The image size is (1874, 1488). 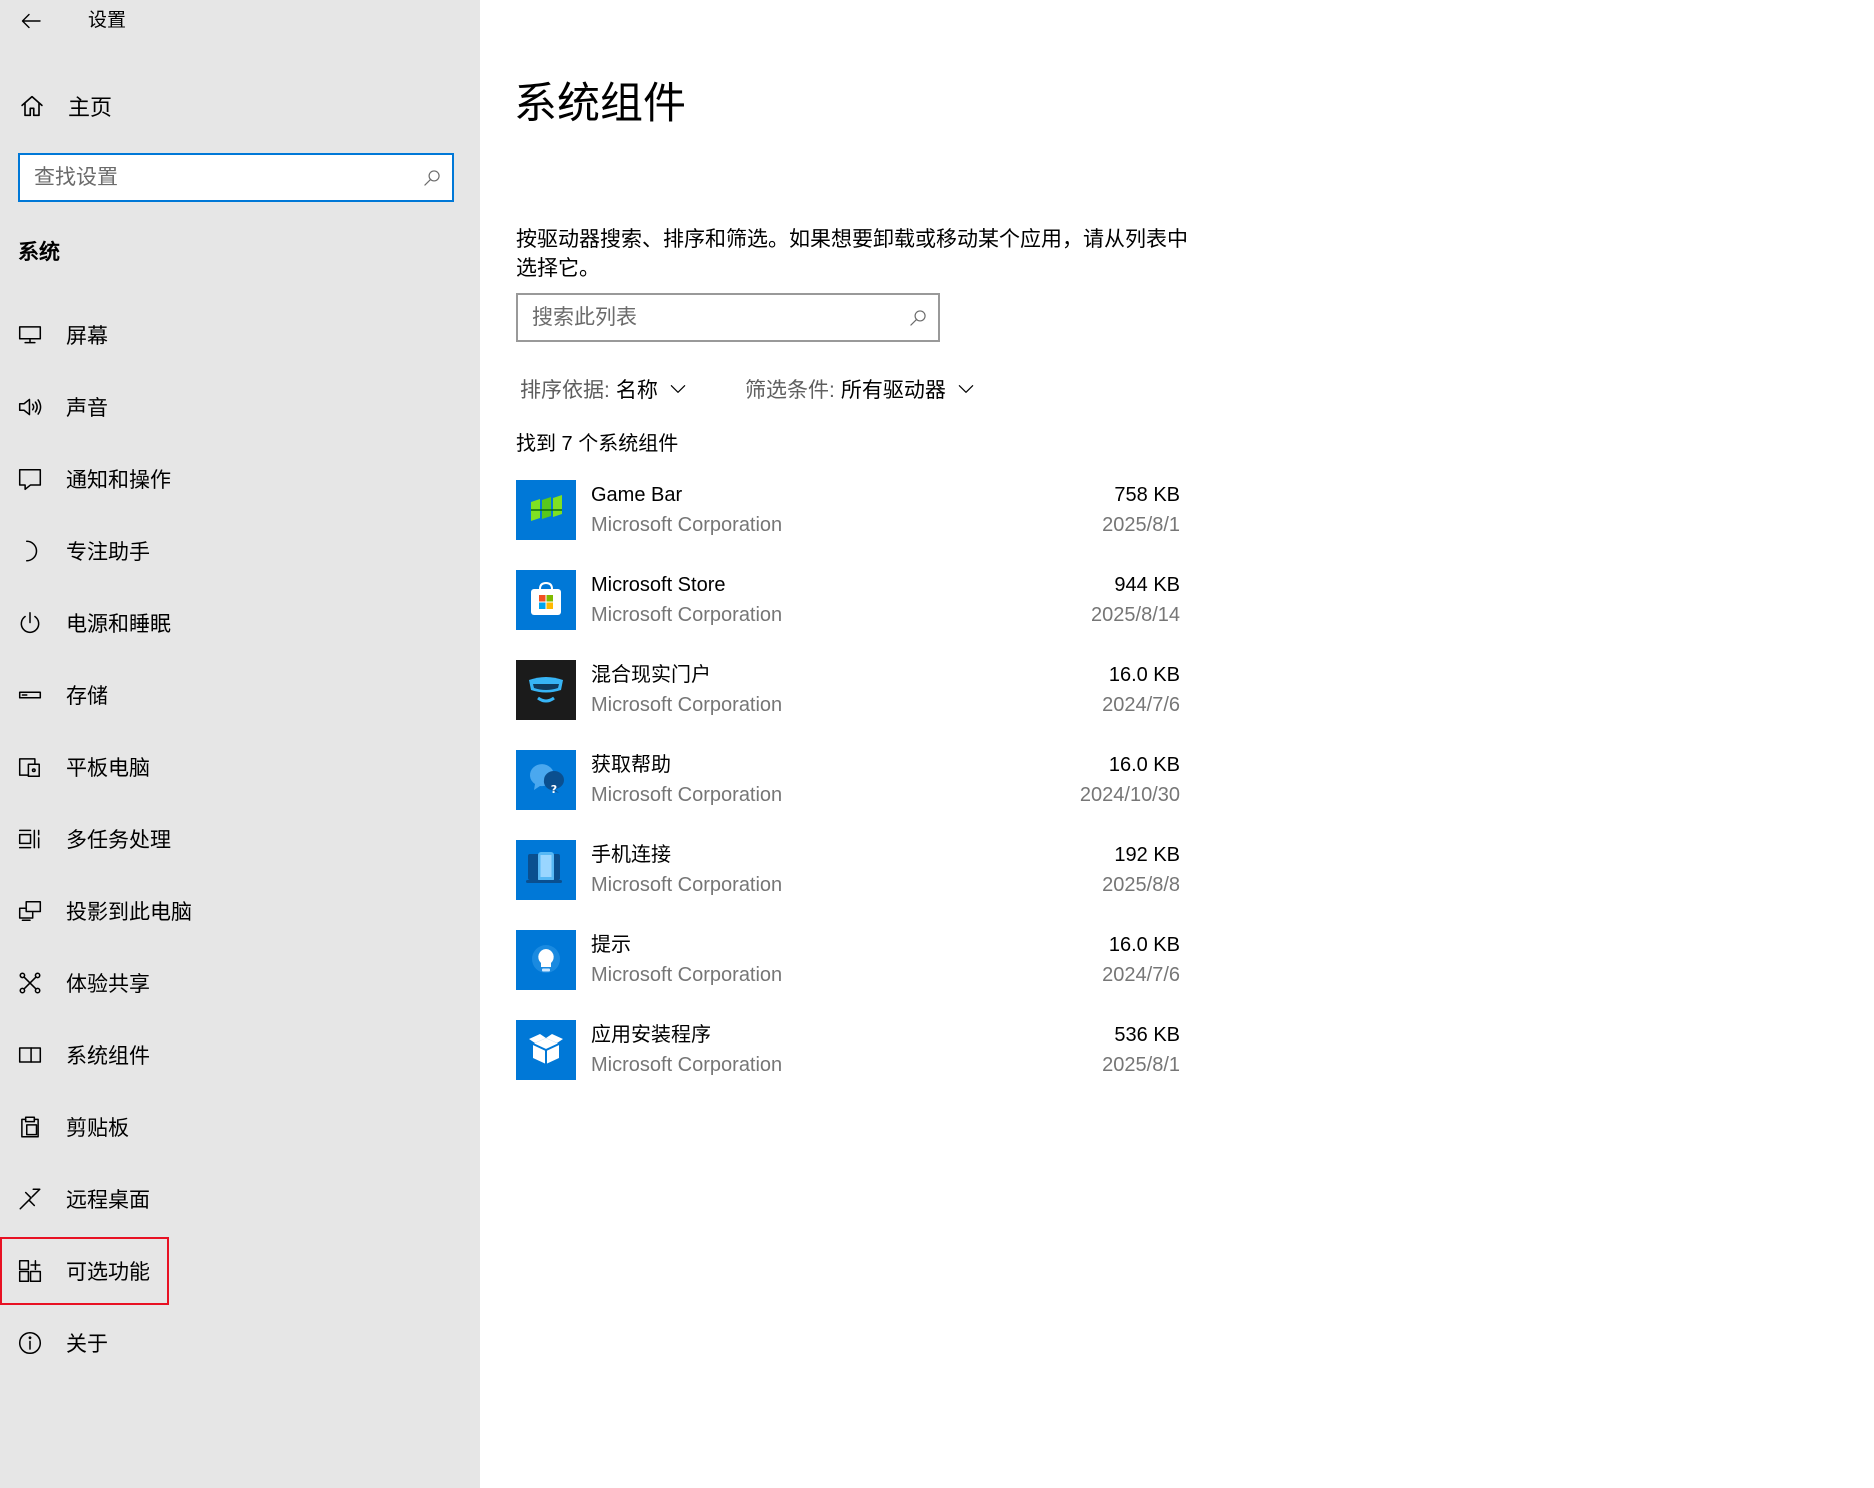 I want to click on app-size: 944 KB, so click(x=1147, y=585).